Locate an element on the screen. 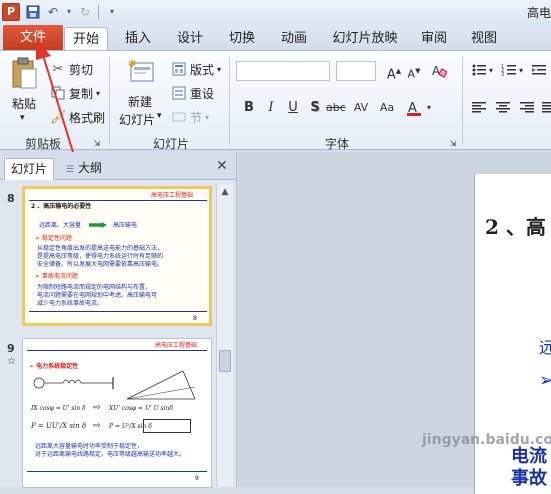 Image resolution: width=551 pixels, height=494 pixels. slide9-formula-1: IX cosφ = U' sin δ is located at coordinates (58, 408).